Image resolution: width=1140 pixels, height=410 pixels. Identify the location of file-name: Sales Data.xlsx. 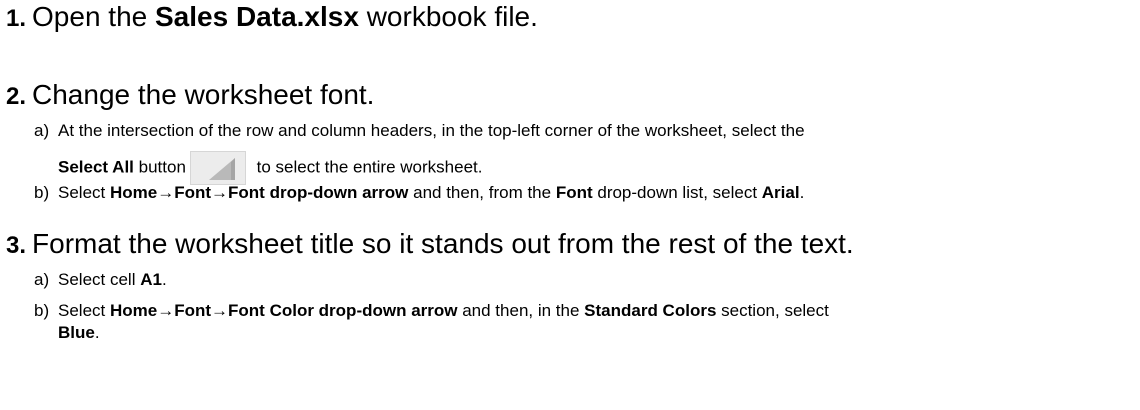
(257, 16).